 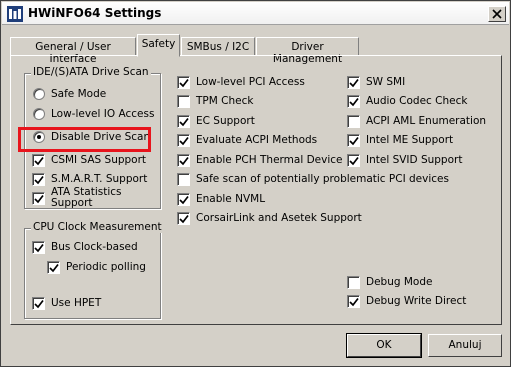 I want to click on close-button, so click(x=497, y=14).